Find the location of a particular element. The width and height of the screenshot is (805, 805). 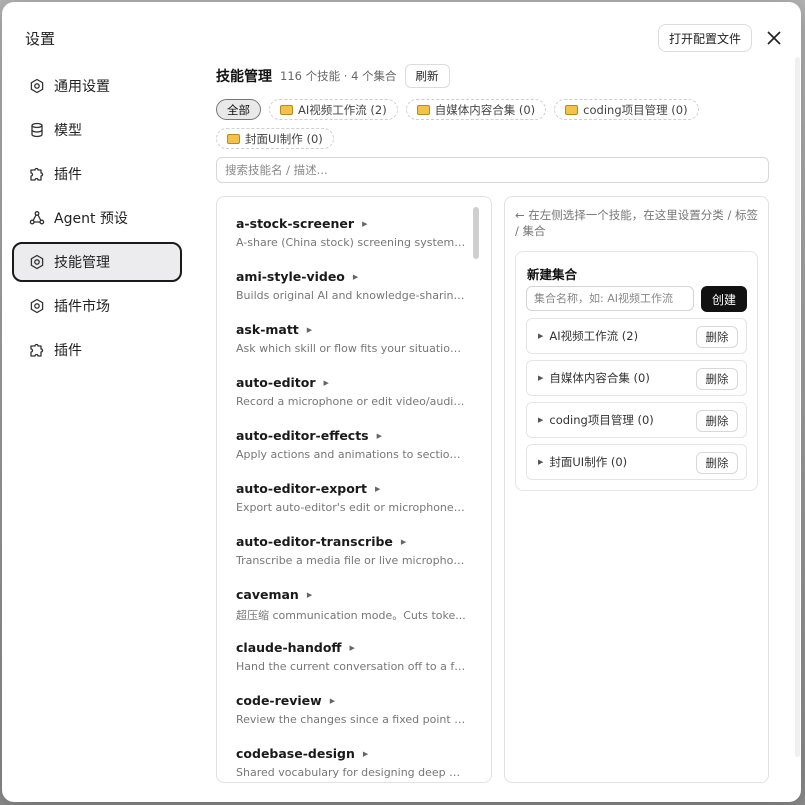

new-collection-title: 新建集合 is located at coordinates (552, 274).